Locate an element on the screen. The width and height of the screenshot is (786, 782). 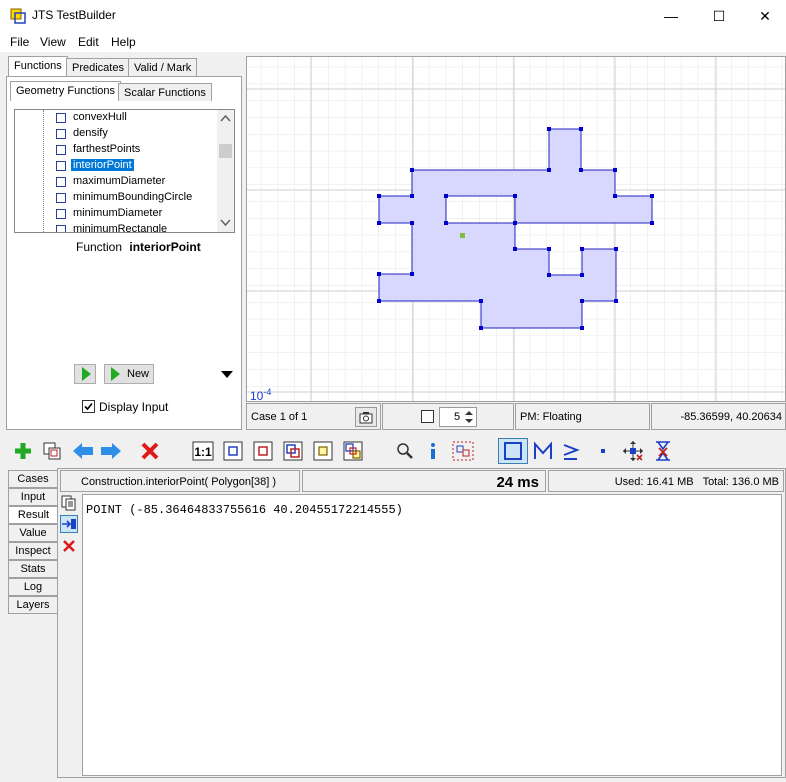
dropdown-arrow-icon is located at coordinates (227, 374).